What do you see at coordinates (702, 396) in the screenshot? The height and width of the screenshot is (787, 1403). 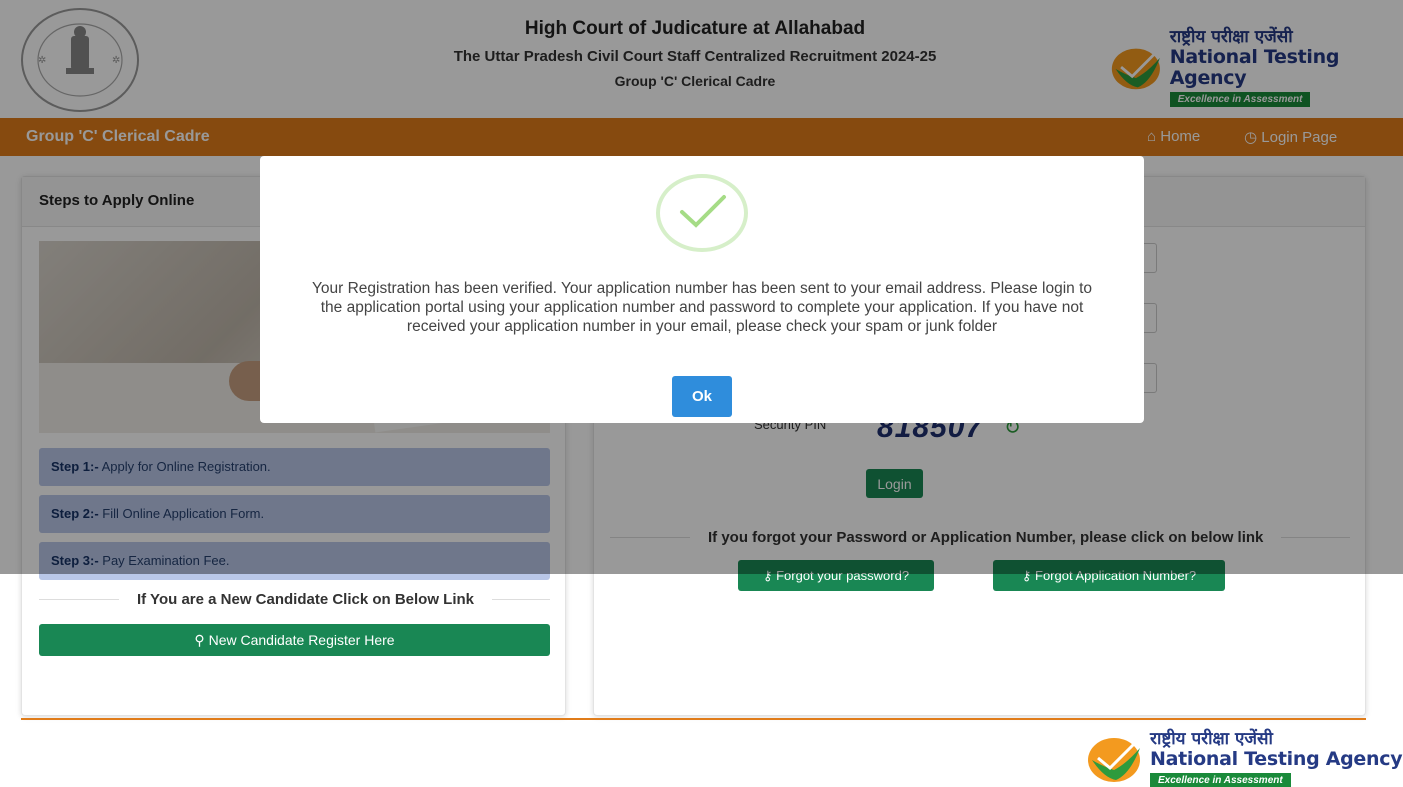 I see `ok-button: Ok` at bounding box center [702, 396].